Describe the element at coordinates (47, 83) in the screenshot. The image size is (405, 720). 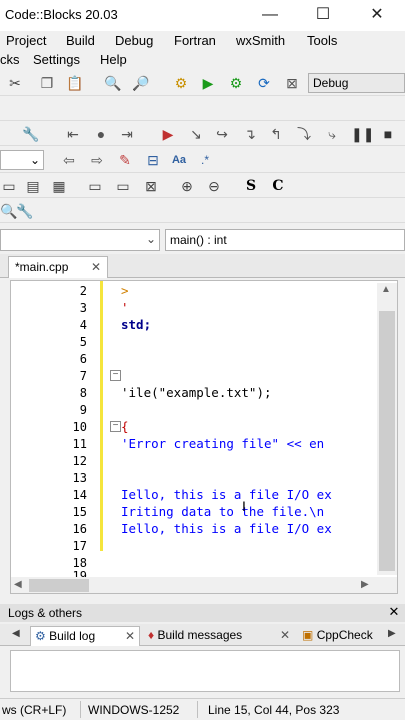
I see `copy-icon: ❐` at that location.